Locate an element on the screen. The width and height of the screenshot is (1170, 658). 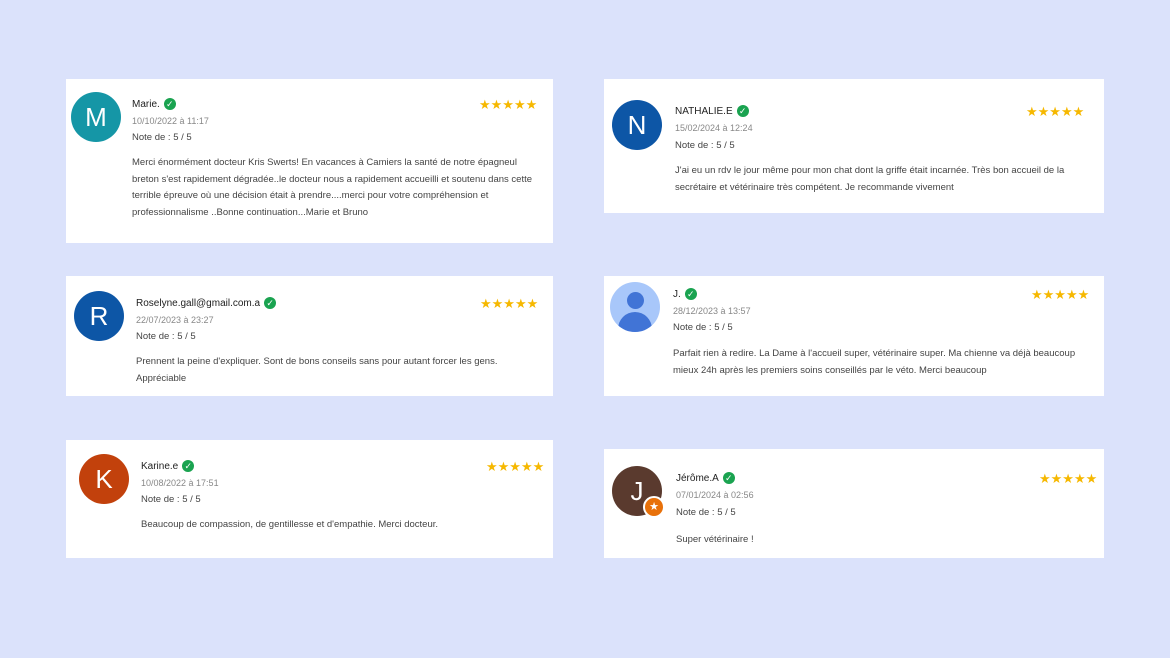
reviewer-name: Marie. ✓ is located at coordinates (154, 104).